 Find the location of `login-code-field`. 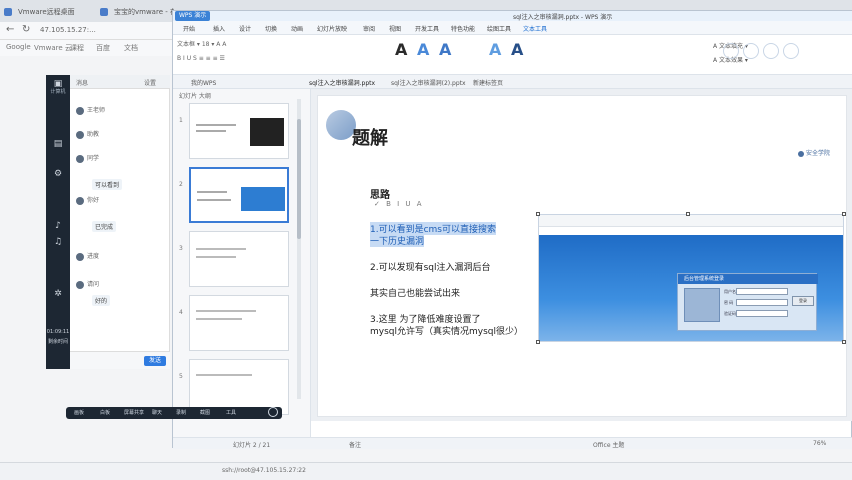

login-code-field is located at coordinates (762, 313).